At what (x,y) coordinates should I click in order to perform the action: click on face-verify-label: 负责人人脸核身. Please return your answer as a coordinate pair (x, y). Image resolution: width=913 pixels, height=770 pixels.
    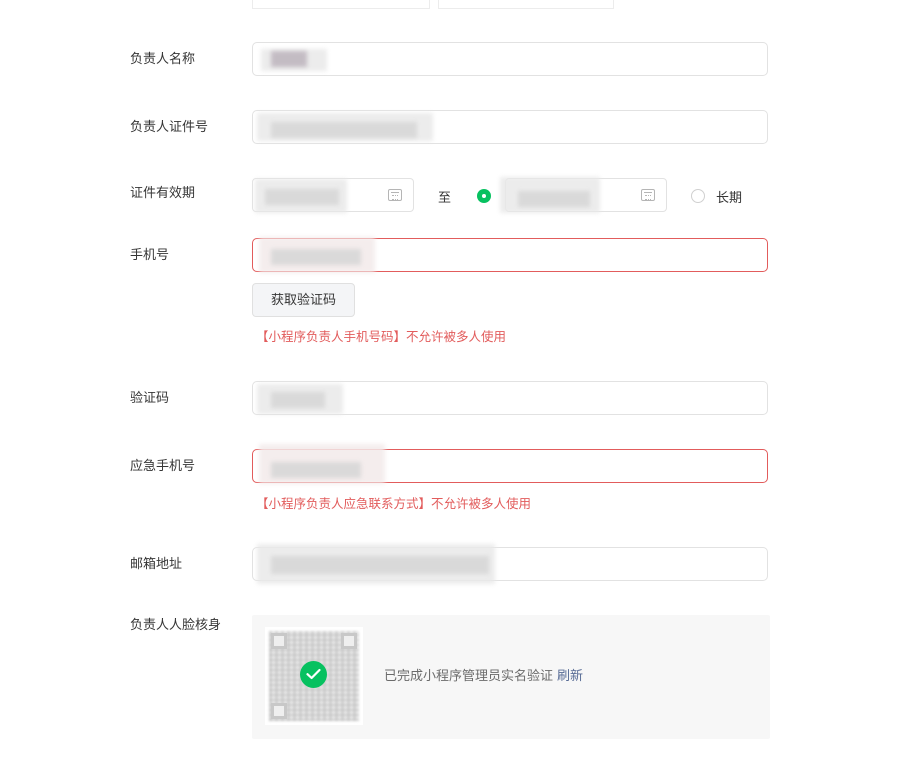
    Looking at the image, I should click on (176, 625).